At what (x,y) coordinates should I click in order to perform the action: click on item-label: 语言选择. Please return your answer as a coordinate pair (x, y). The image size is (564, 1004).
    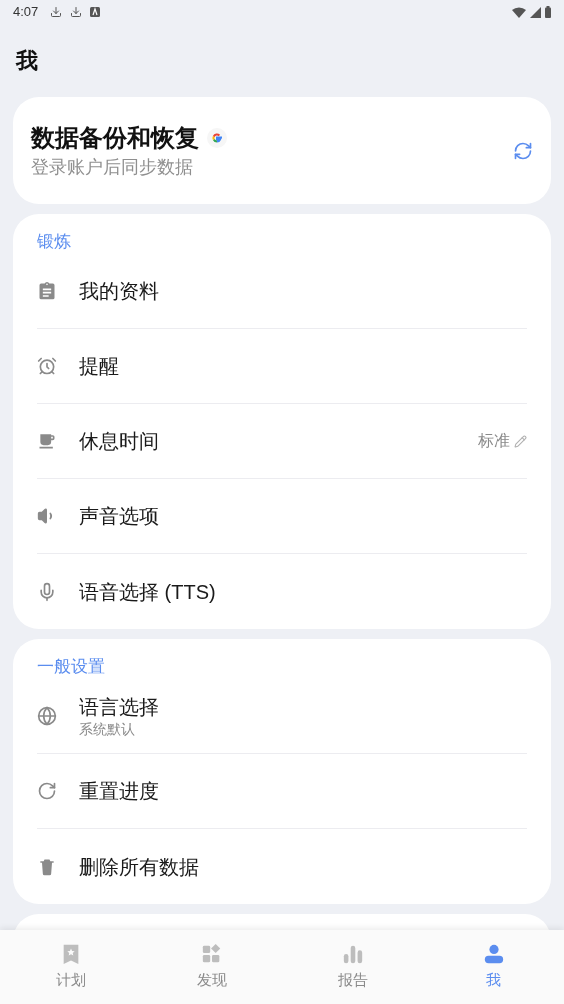
    Looking at the image, I should click on (119, 707).